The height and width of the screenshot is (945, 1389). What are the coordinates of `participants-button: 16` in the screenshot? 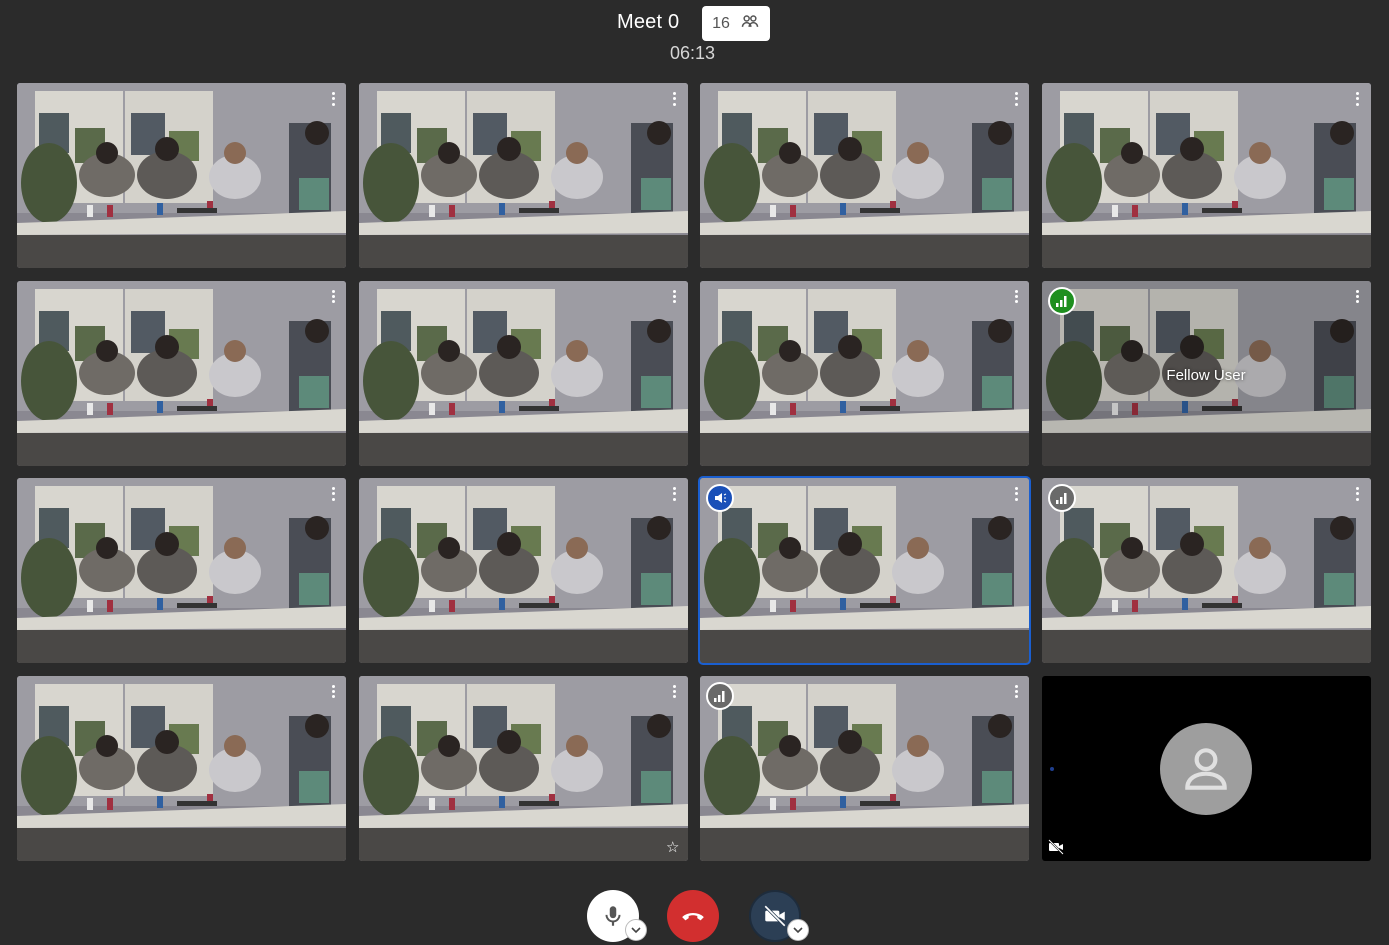 It's located at (736, 23).